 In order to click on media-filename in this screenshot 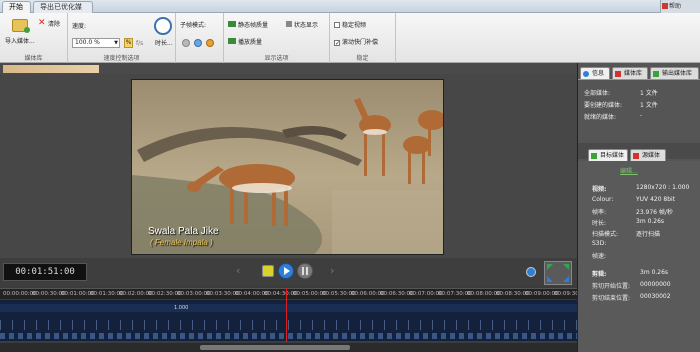, I will do `click(51, 69)`.